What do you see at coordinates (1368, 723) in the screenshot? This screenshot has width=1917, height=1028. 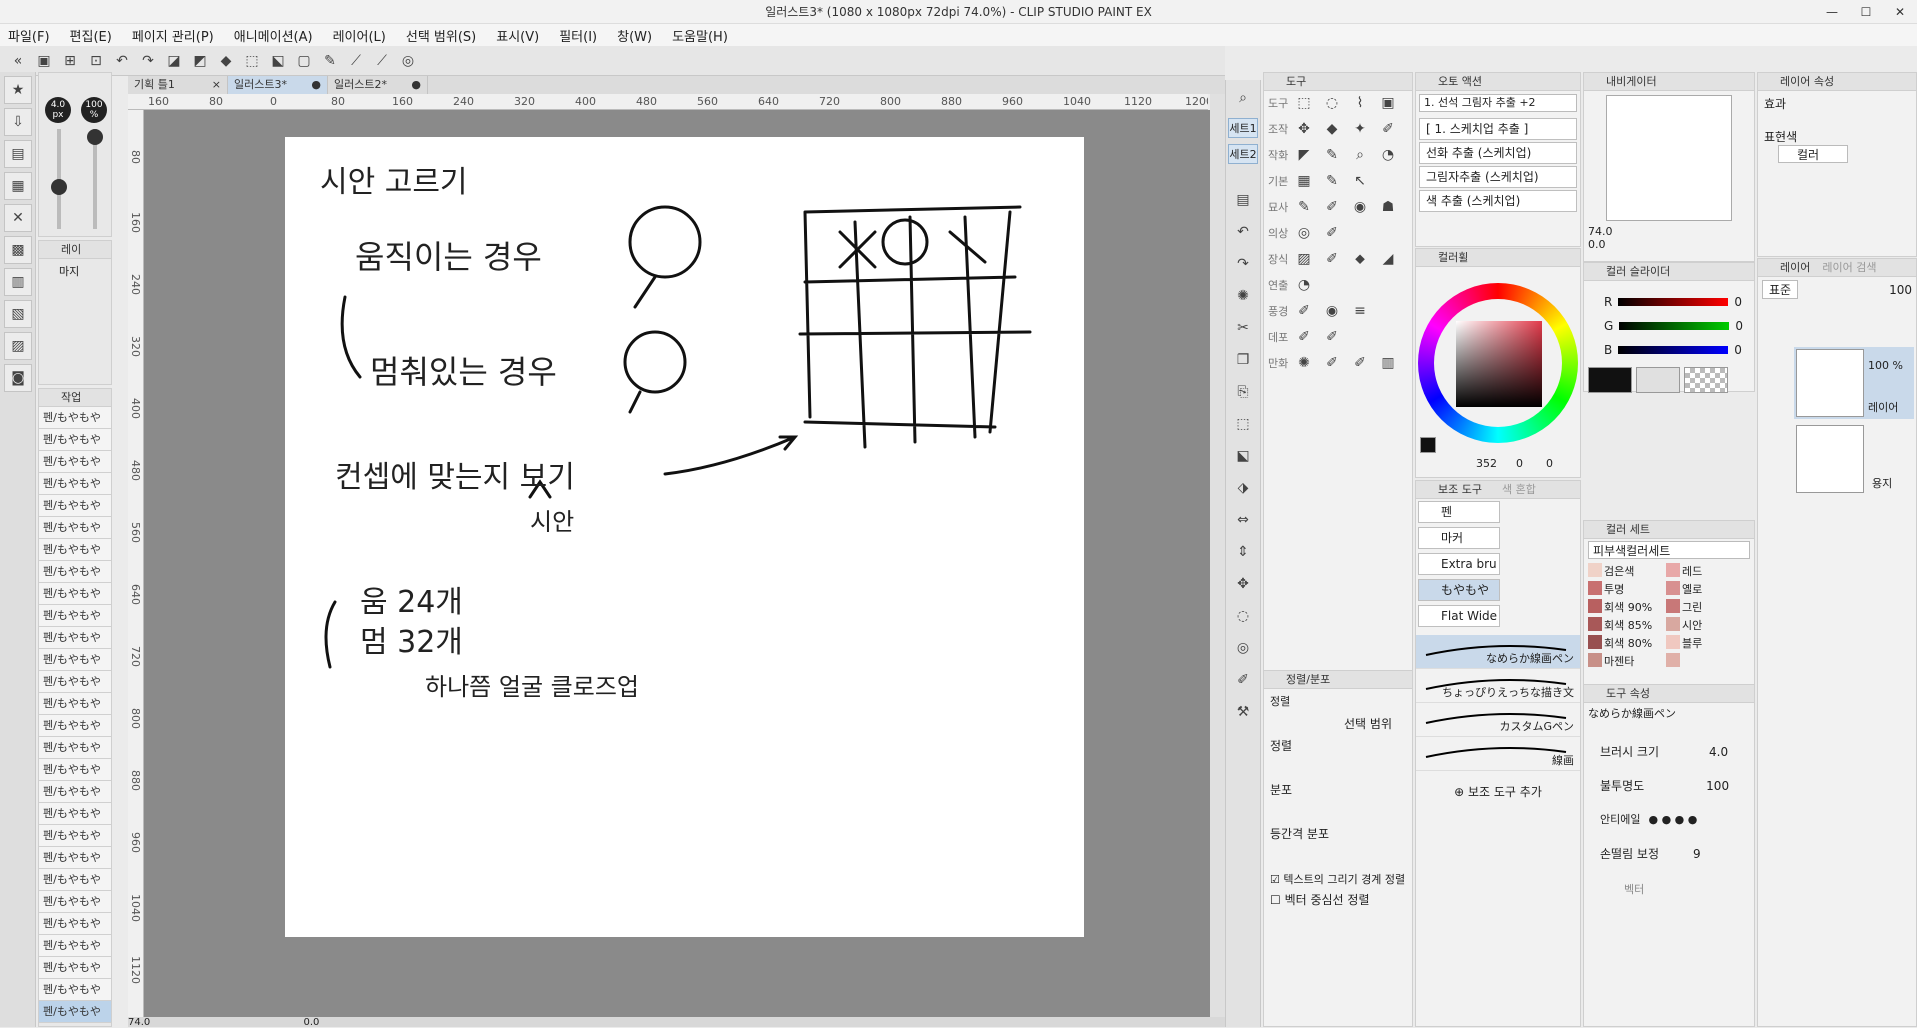 I see `selection-range-label: 선택 범위` at bounding box center [1368, 723].